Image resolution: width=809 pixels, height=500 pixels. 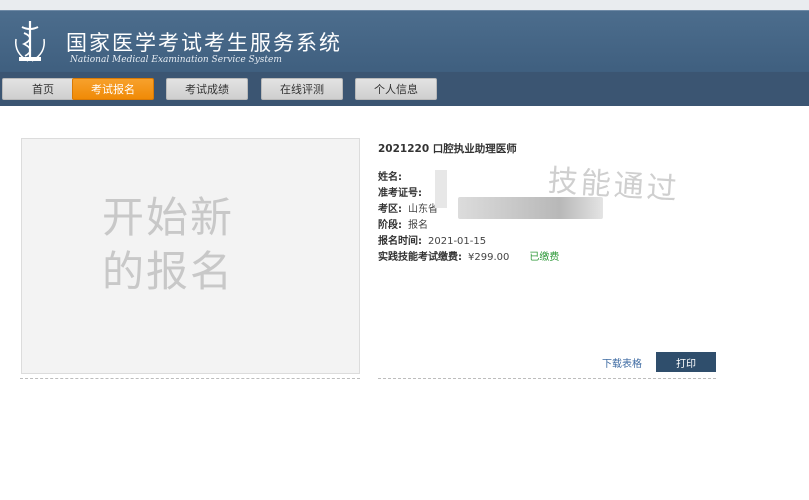 I want to click on caduceus-logo-icon, so click(x=30, y=41).